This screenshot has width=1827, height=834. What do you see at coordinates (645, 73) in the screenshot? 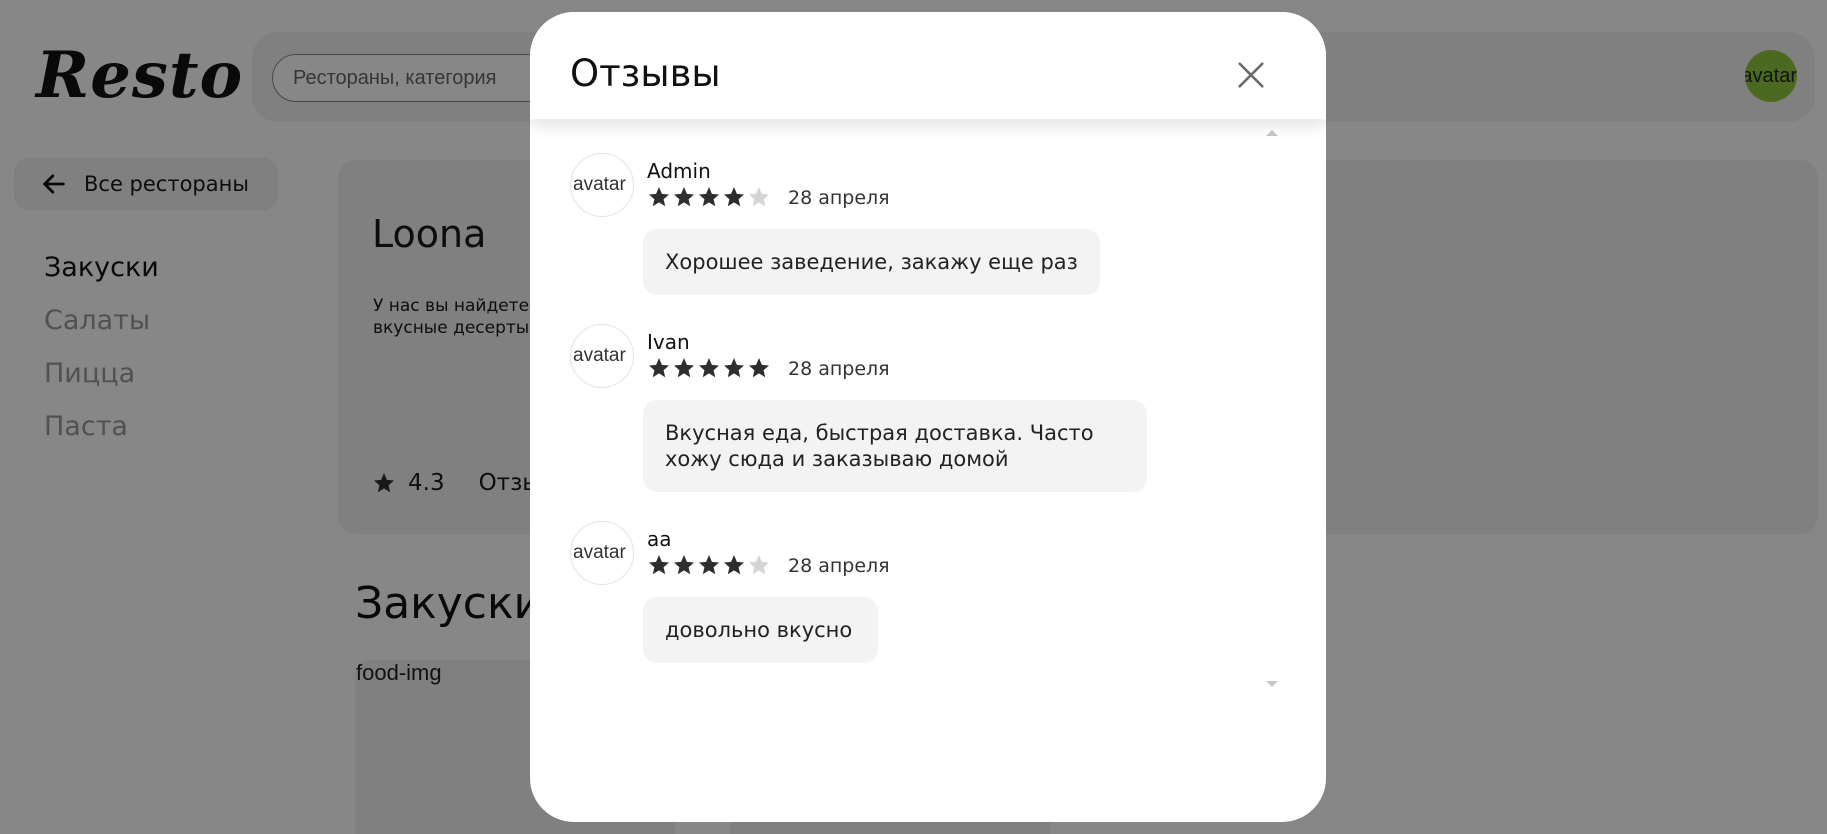
I see `modal-title: Отзывы` at bounding box center [645, 73].